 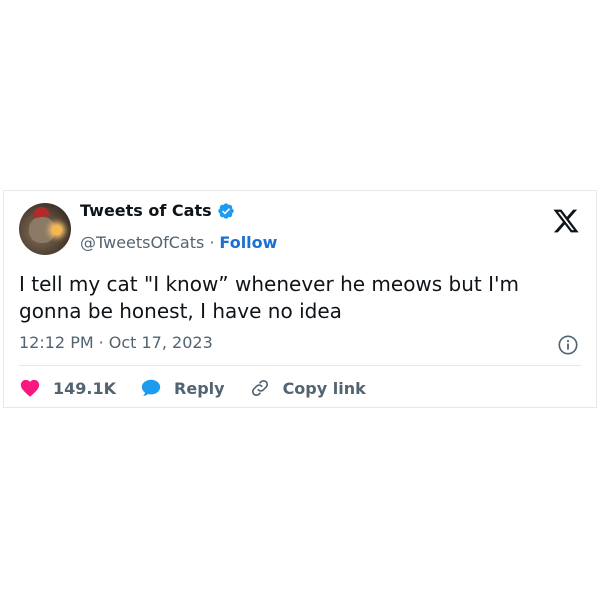 I want to click on link-icon, so click(x=259, y=388).